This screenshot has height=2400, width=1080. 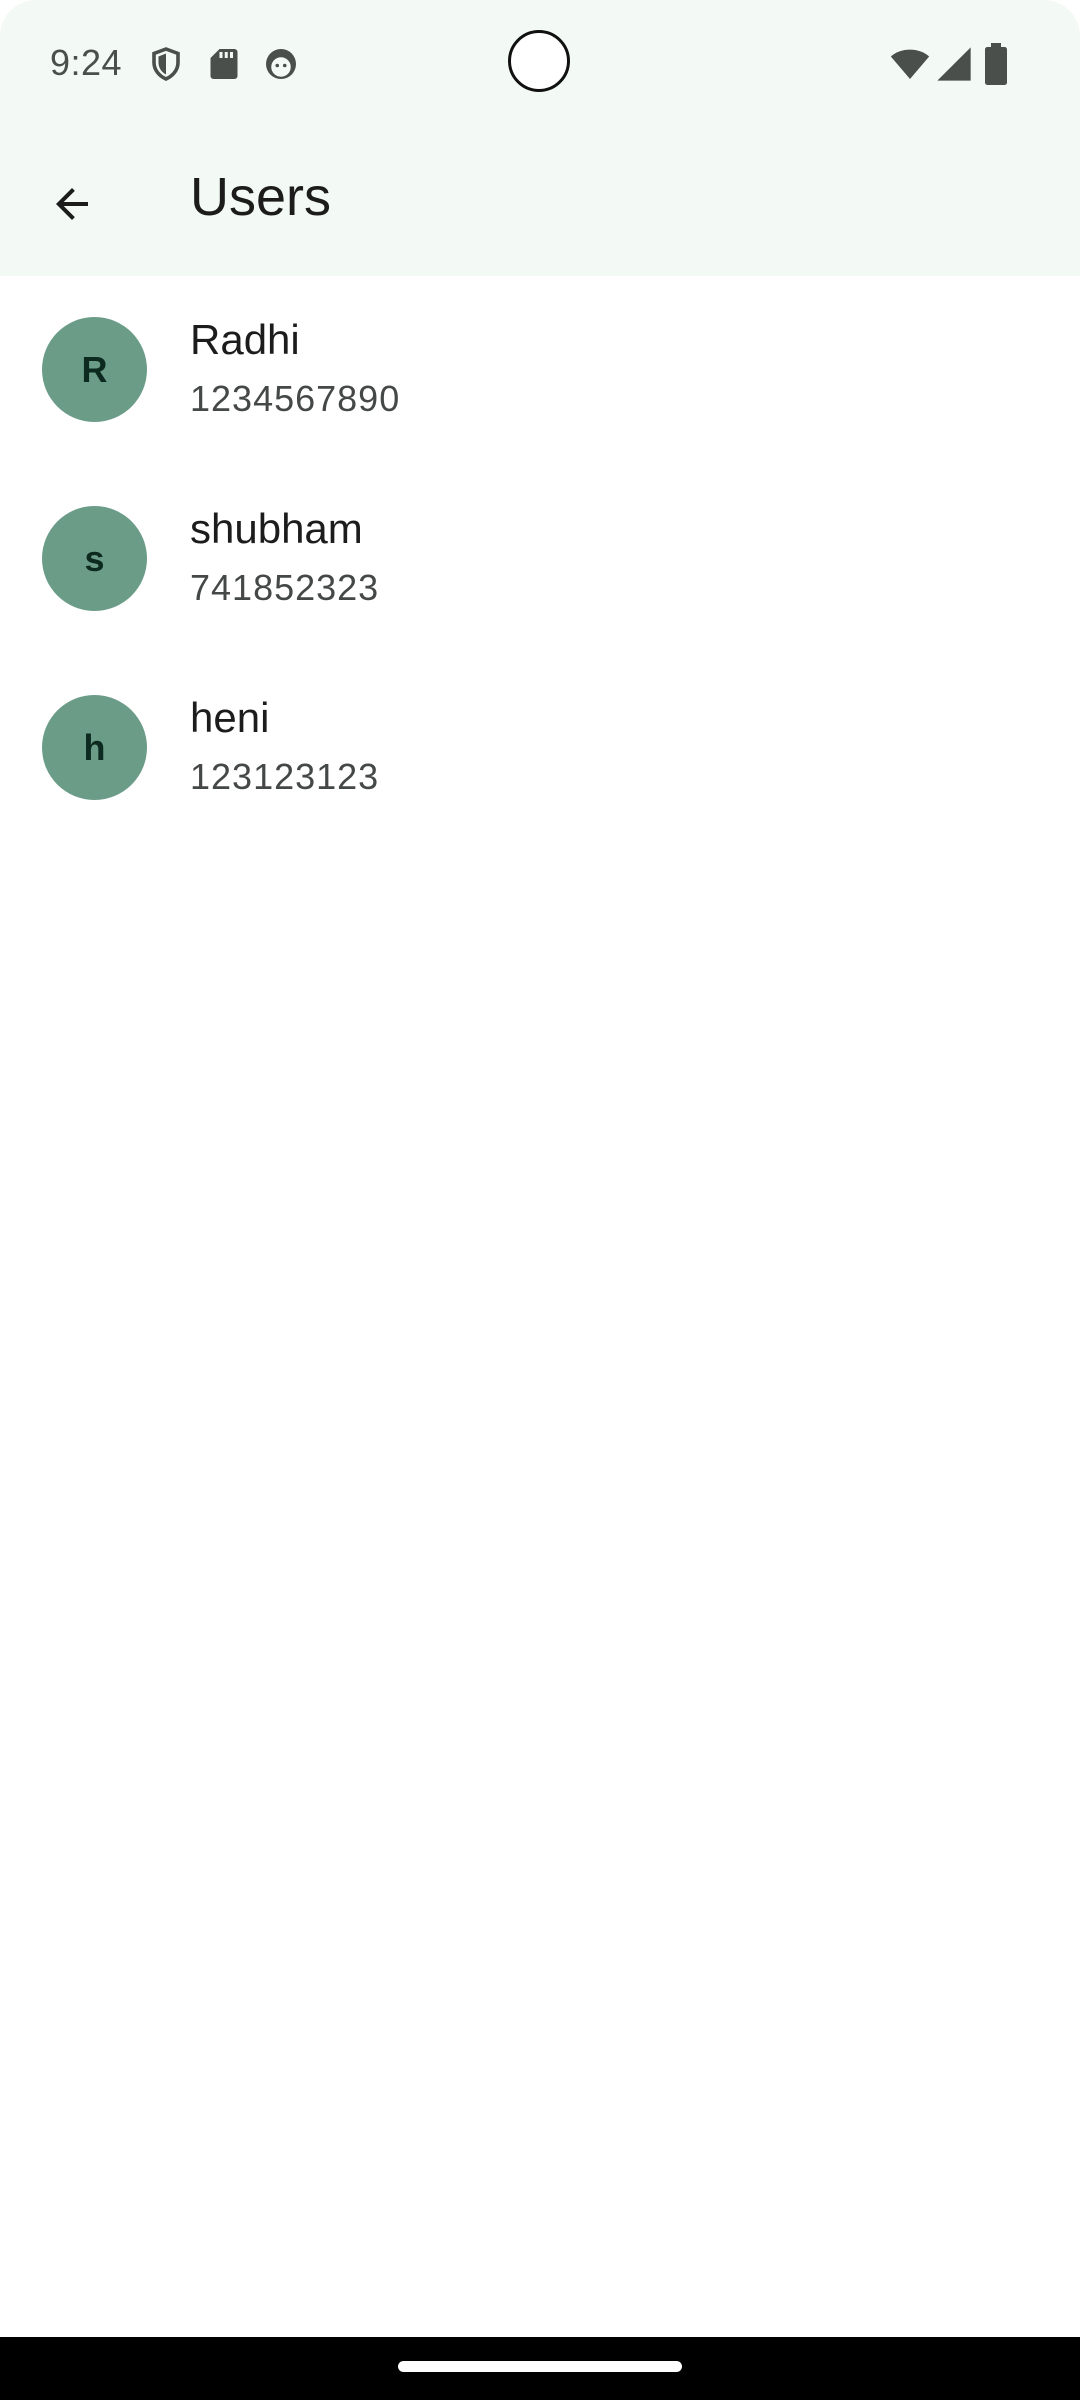 What do you see at coordinates (281, 64) in the screenshot?
I see `face-icon` at bounding box center [281, 64].